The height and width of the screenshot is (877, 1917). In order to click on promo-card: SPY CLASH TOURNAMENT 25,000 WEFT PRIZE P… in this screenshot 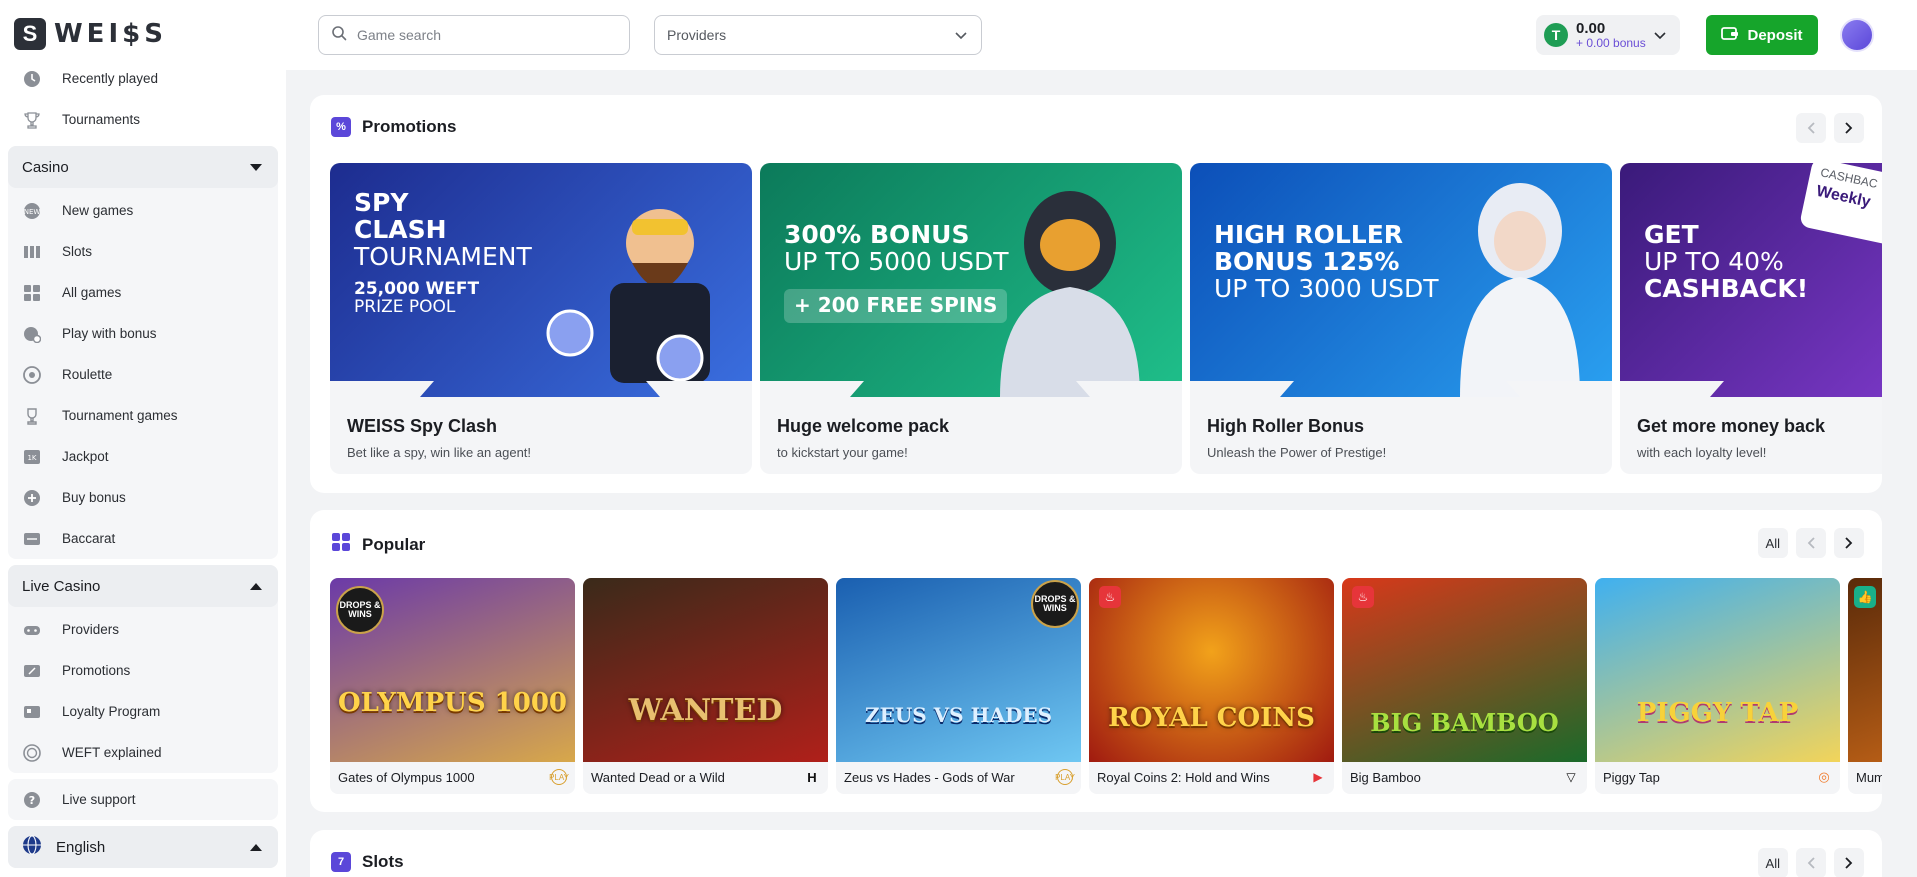, I will do `click(541, 318)`.